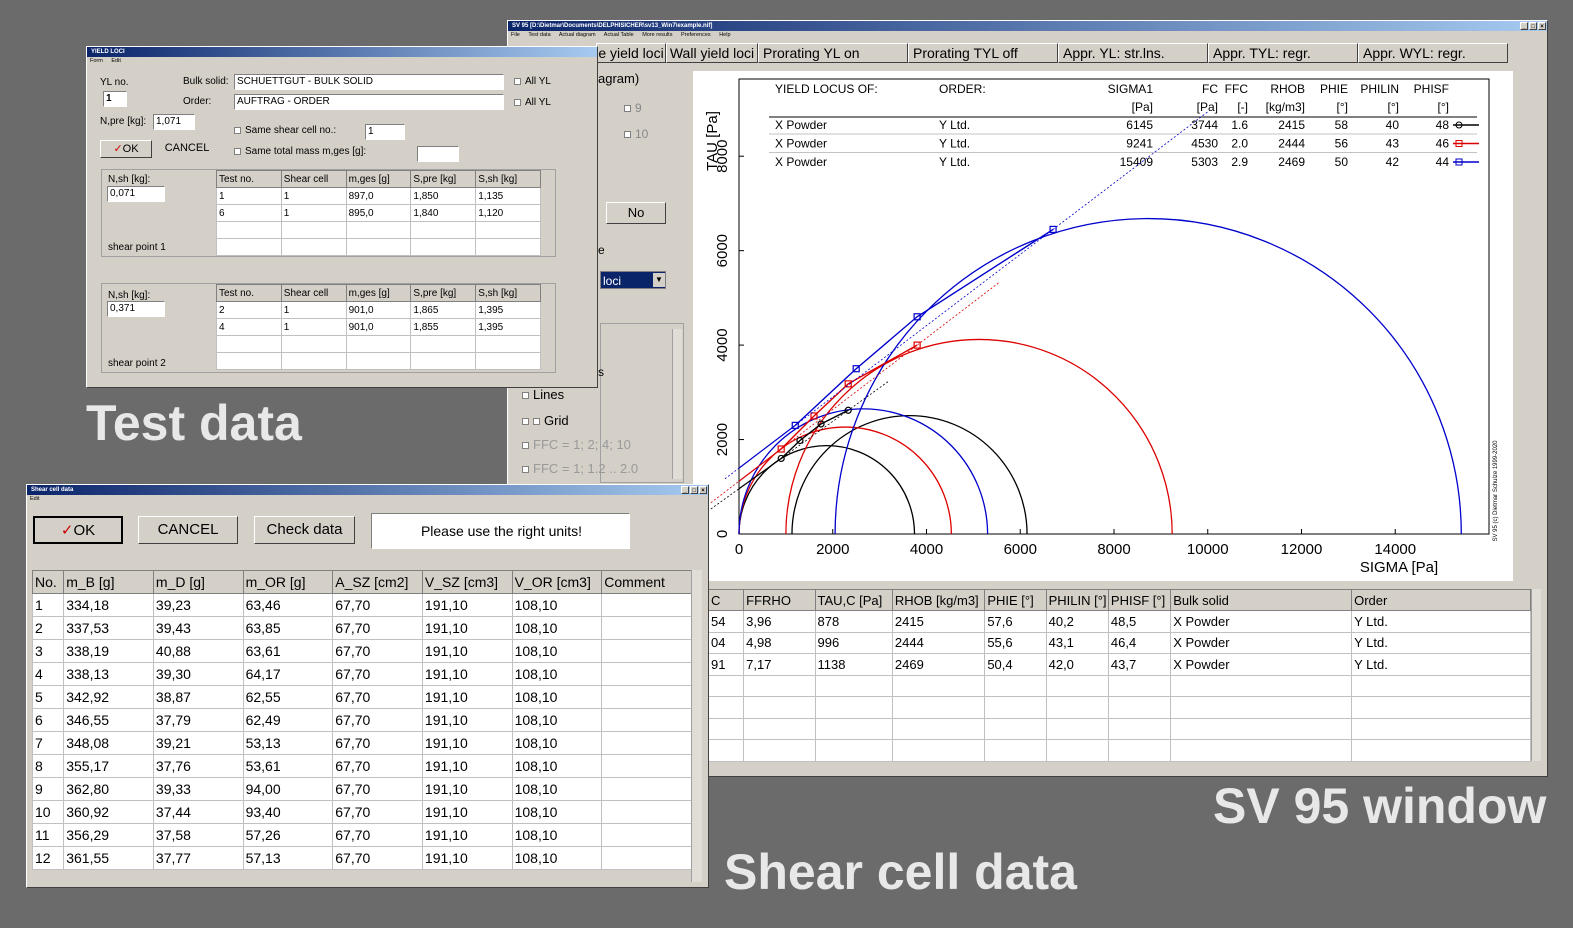 The image size is (1573, 928). What do you see at coordinates (363, 628) in the screenshot?
I see `table-row: 2 337,53 39,43 63,85 67,70 191,10 108,10` at bounding box center [363, 628].